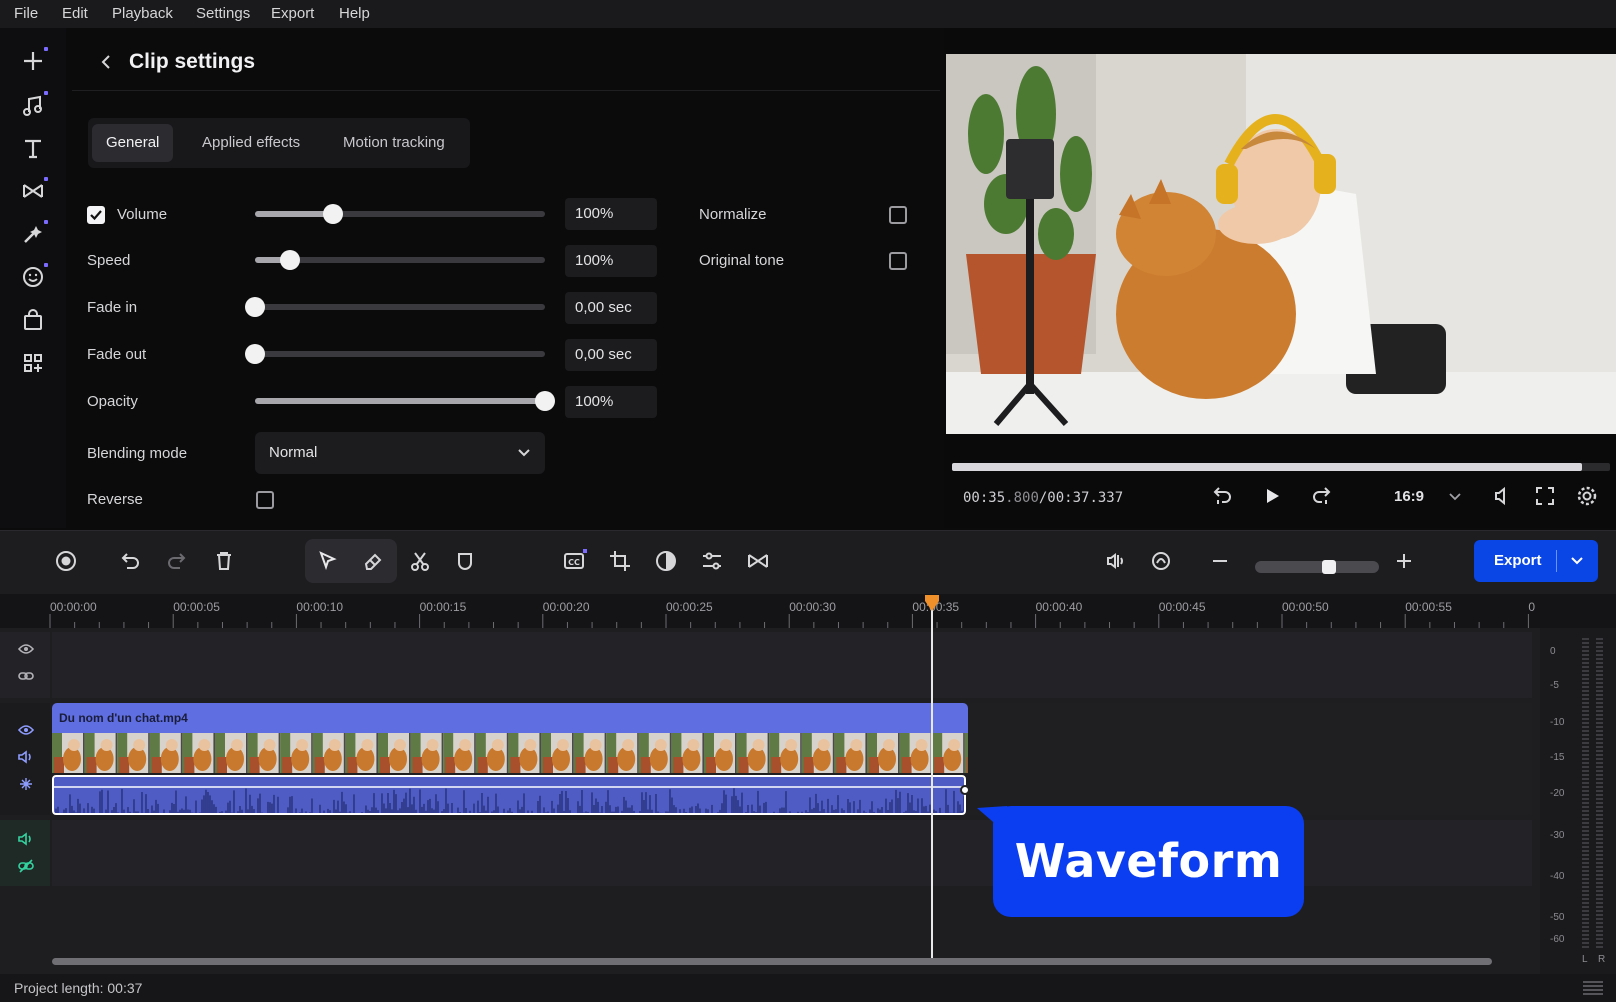 The image size is (1616, 1002). Describe the element at coordinates (511, 759) in the screenshot. I see `video-clip: Du nom d'un chat.mp4` at that location.